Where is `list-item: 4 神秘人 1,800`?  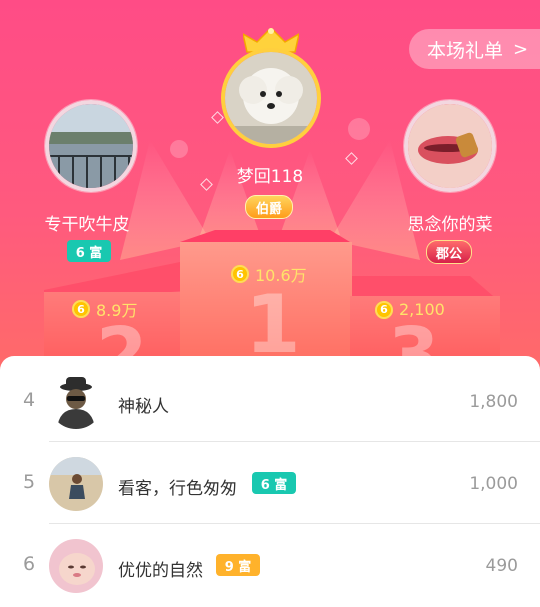 list-item: 4 神秘人 1,800 is located at coordinates (270, 401).